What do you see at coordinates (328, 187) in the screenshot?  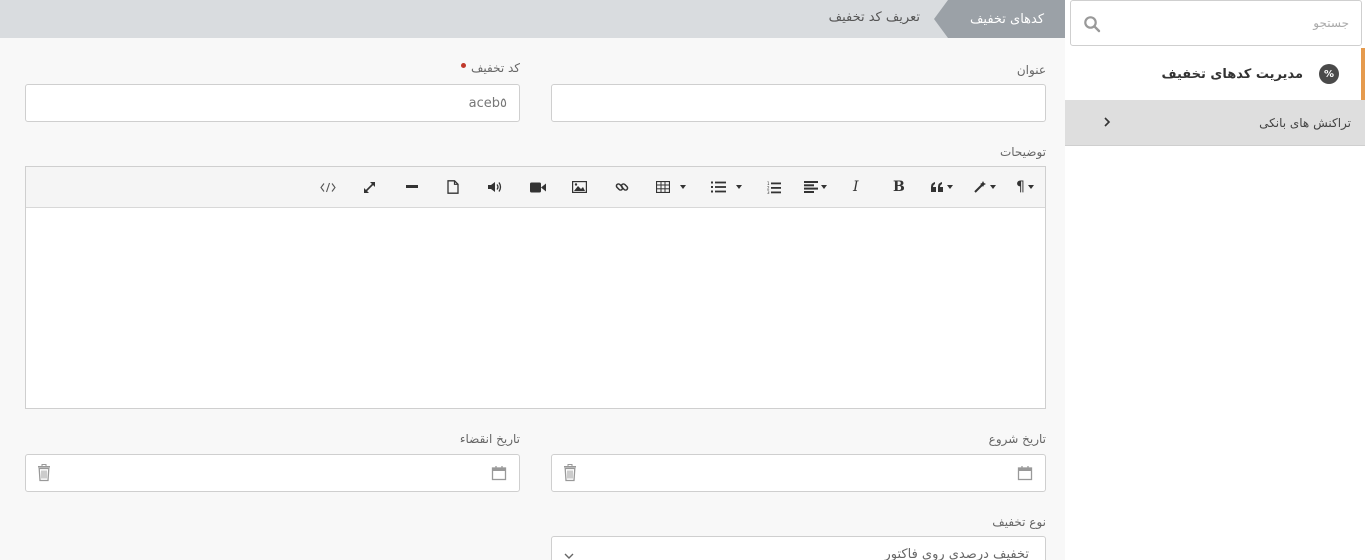 I see `code-view-icon` at bounding box center [328, 187].